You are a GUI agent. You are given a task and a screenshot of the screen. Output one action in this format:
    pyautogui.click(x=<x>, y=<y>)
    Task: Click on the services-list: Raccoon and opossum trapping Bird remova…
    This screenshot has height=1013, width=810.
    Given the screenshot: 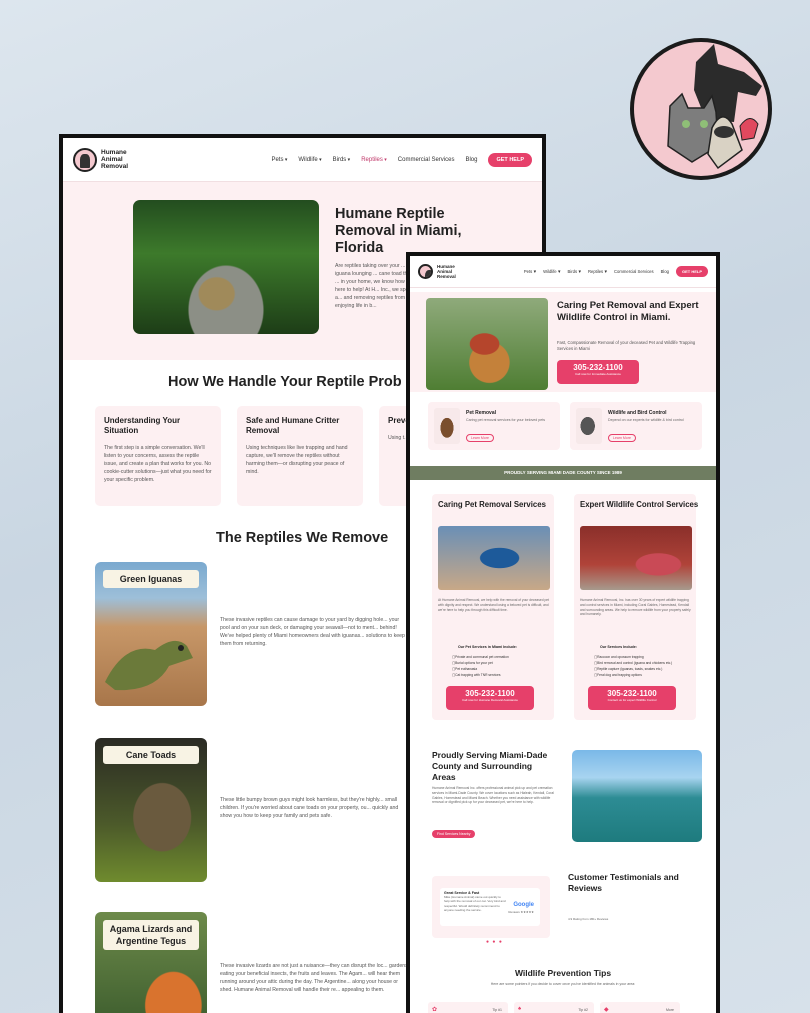 What is the action you would take?
    pyautogui.click(x=633, y=666)
    